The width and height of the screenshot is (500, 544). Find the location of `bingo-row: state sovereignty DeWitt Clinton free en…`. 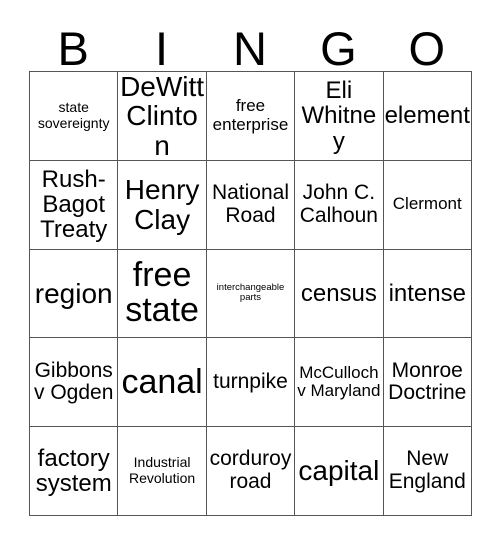

bingo-row: state sovereignty DeWitt Clinton free en… is located at coordinates (251, 116).